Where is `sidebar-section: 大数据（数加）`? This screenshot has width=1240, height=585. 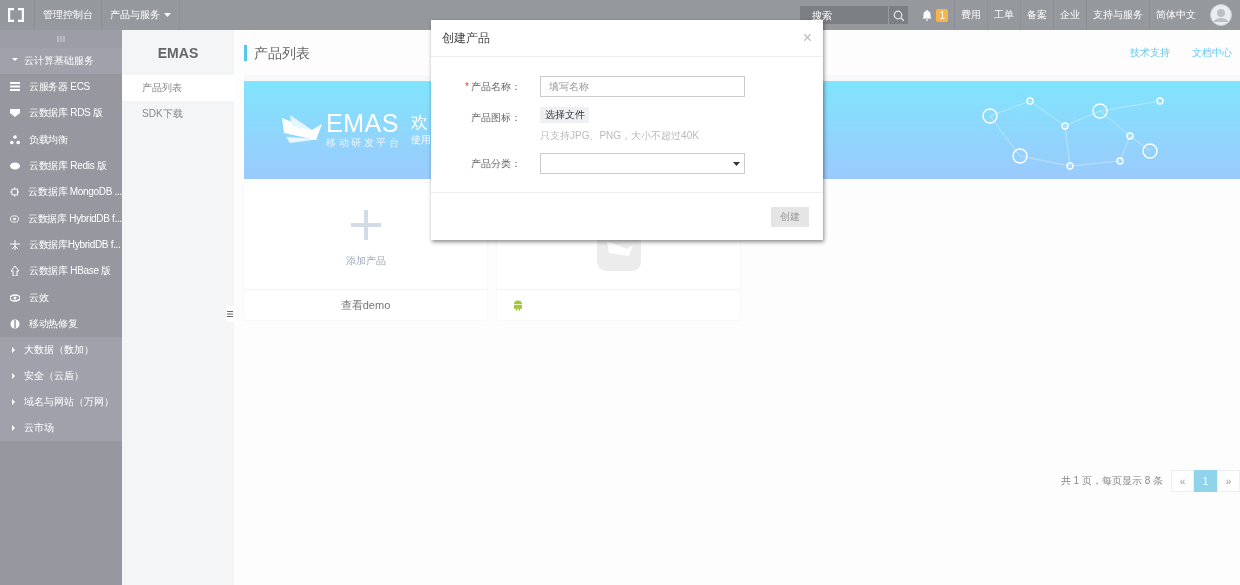
sidebar-section: 大数据（数加） is located at coordinates (61, 349).